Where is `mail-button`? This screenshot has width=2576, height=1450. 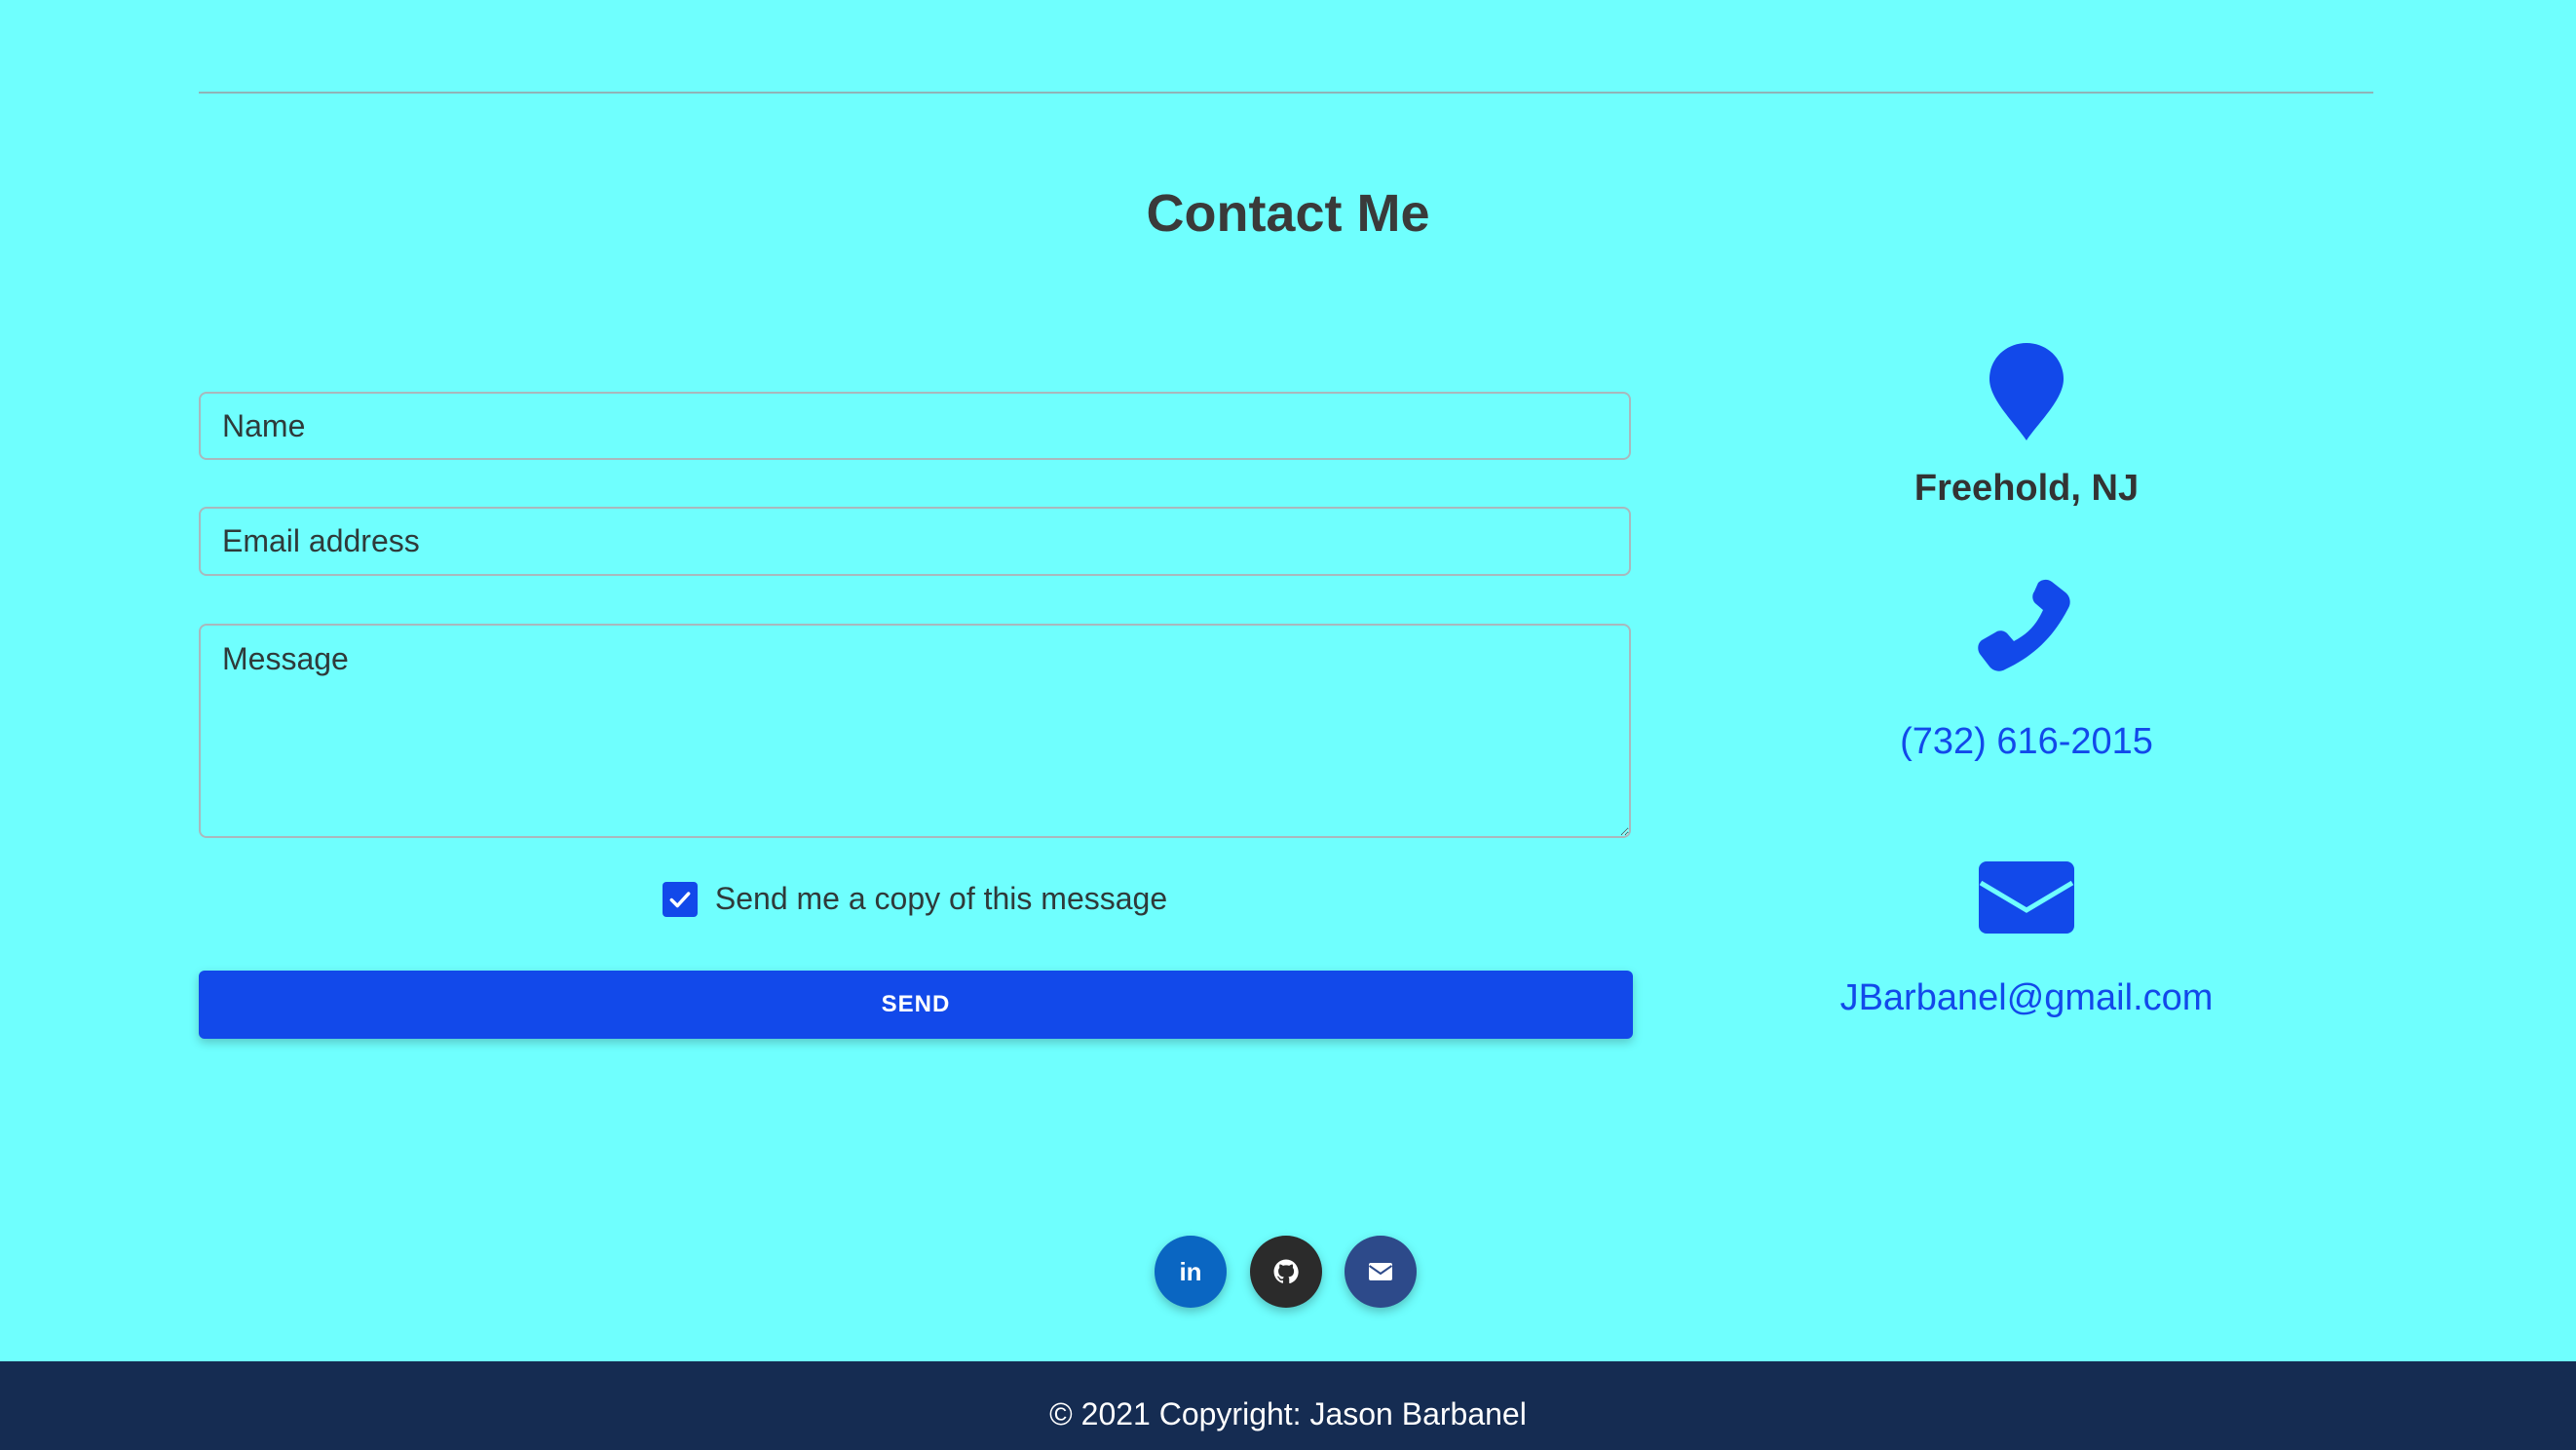
mail-button is located at coordinates (1381, 1272).